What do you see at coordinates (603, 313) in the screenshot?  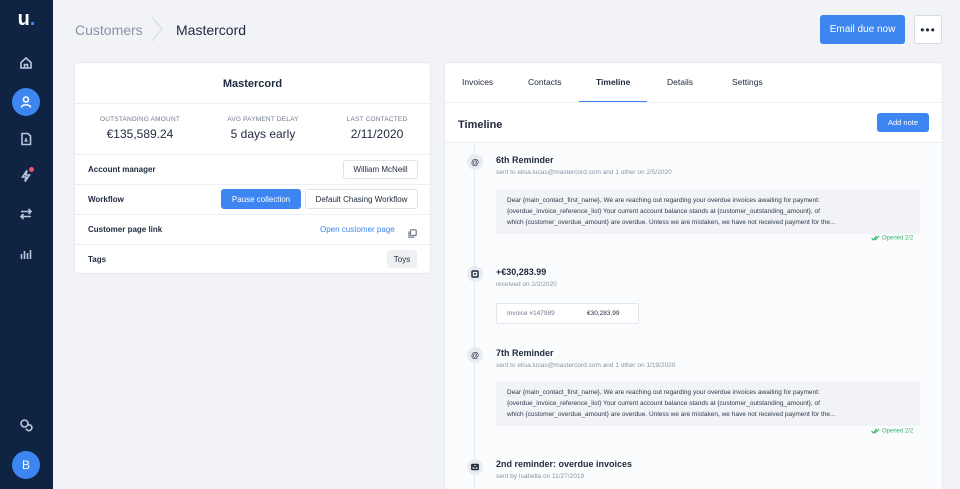 I see `invoice-amount: €30,283.99` at bounding box center [603, 313].